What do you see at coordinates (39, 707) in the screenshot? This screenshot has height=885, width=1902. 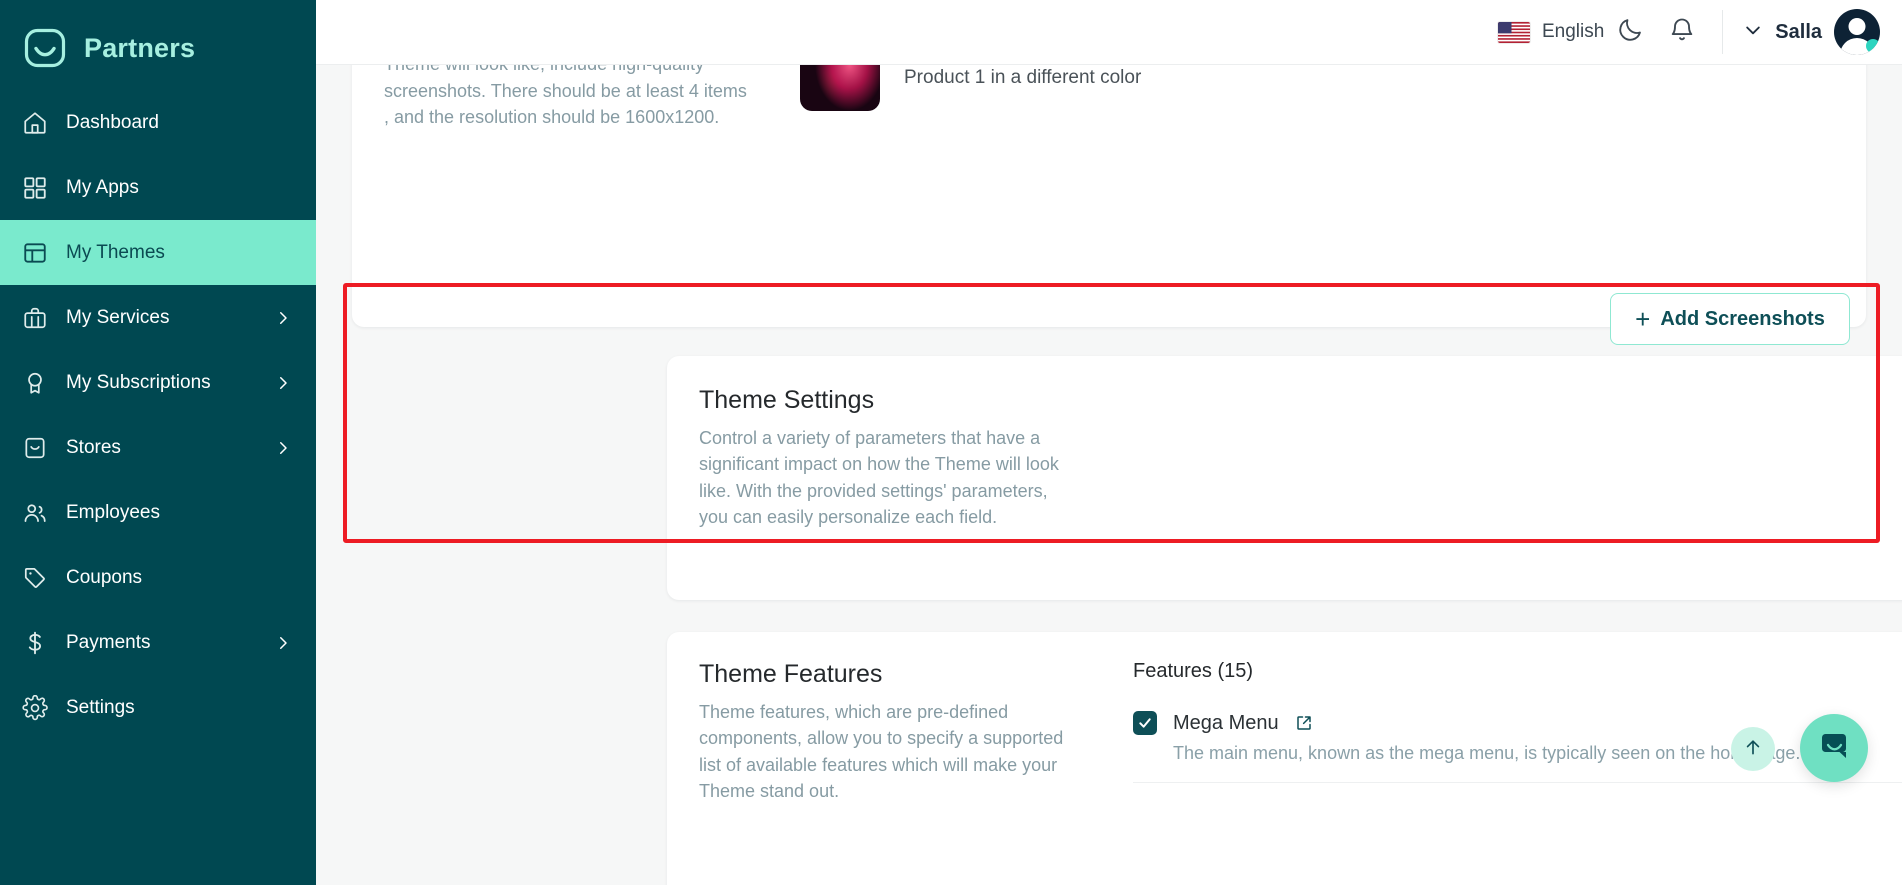 I see `gear-icon` at bounding box center [39, 707].